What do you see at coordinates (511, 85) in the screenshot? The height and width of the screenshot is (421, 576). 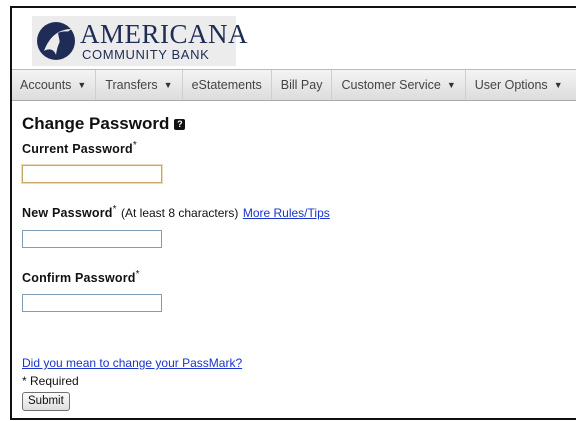 I see `nav-user-options-label: User Options` at bounding box center [511, 85].